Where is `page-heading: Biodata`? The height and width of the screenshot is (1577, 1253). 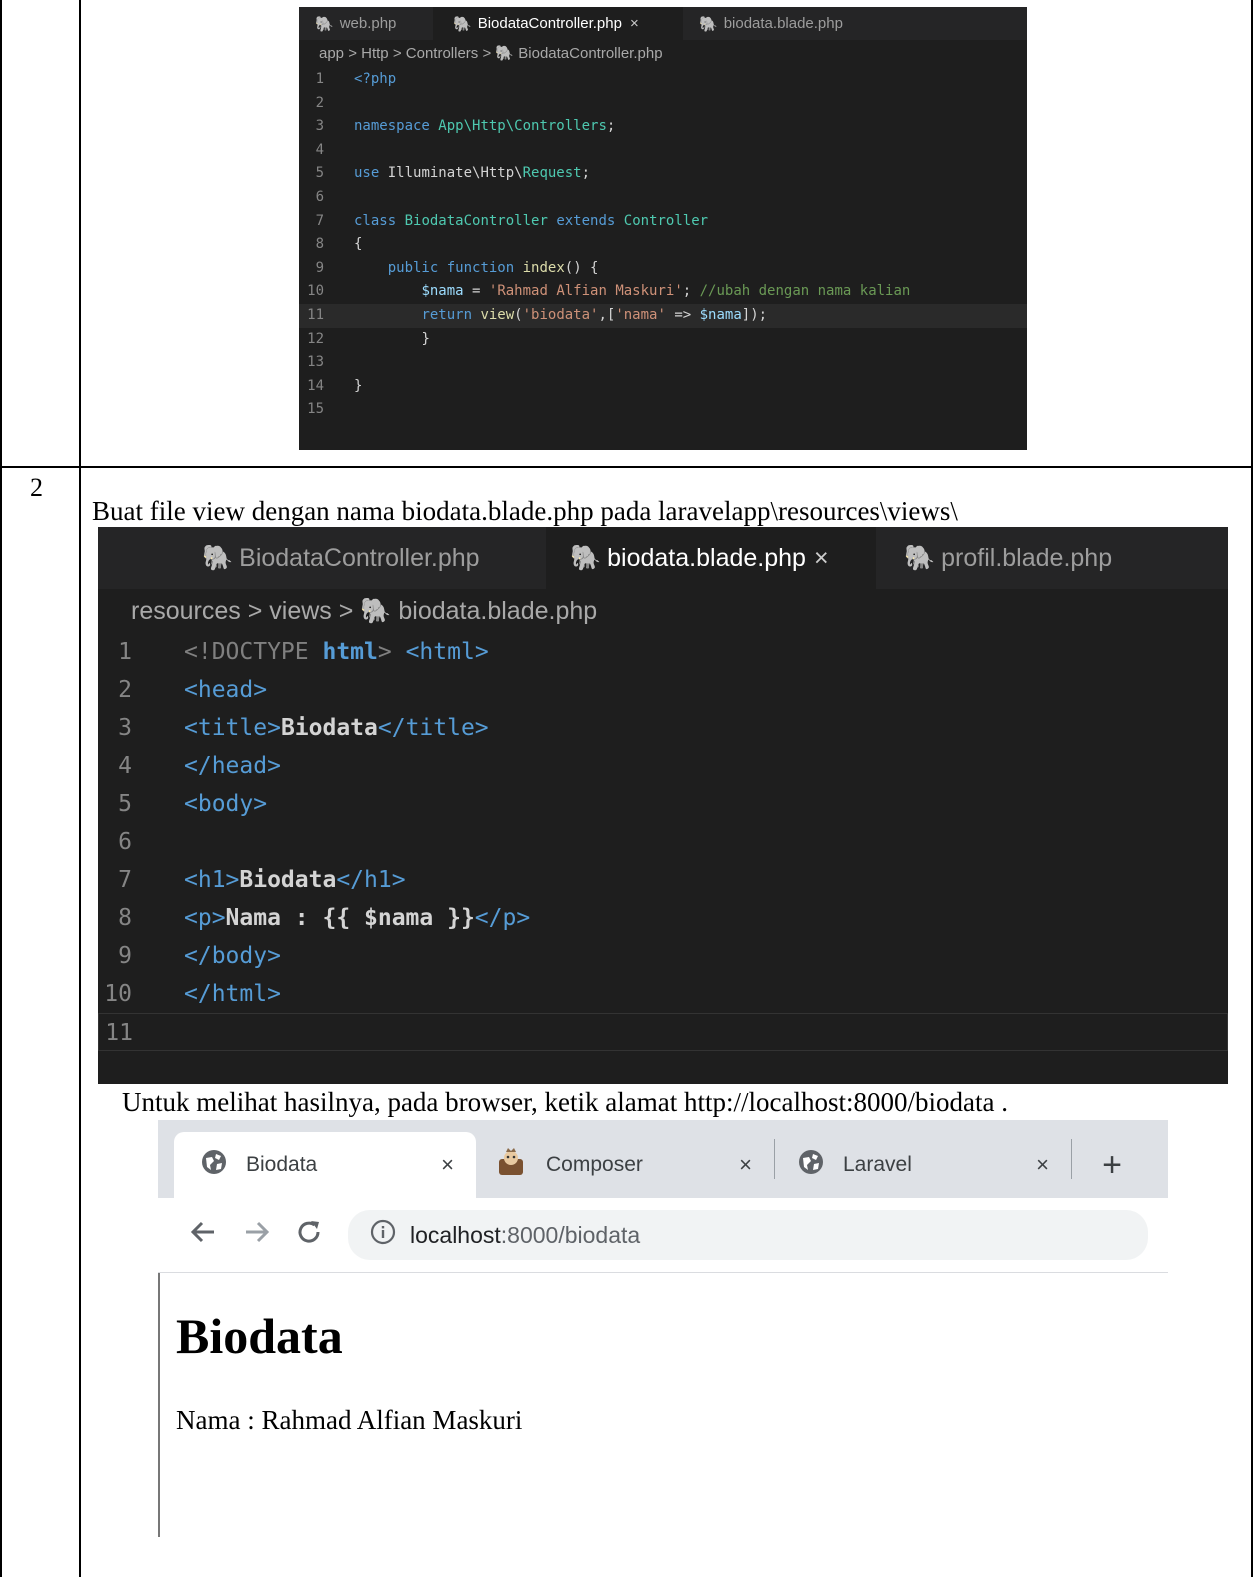
page-heading: Biodata is located at coordinates (259, 1336).